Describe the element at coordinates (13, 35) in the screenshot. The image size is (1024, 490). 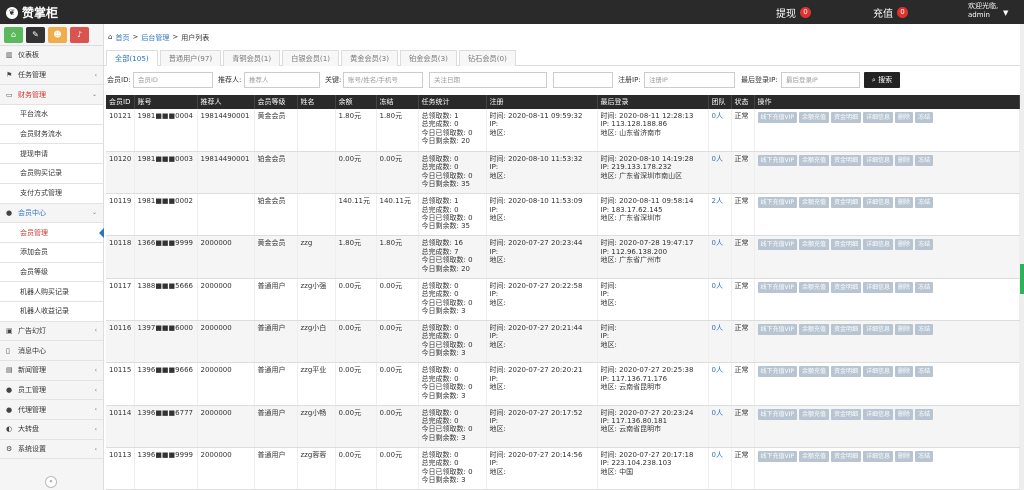
I see `home-icon: ⌂` at that location.